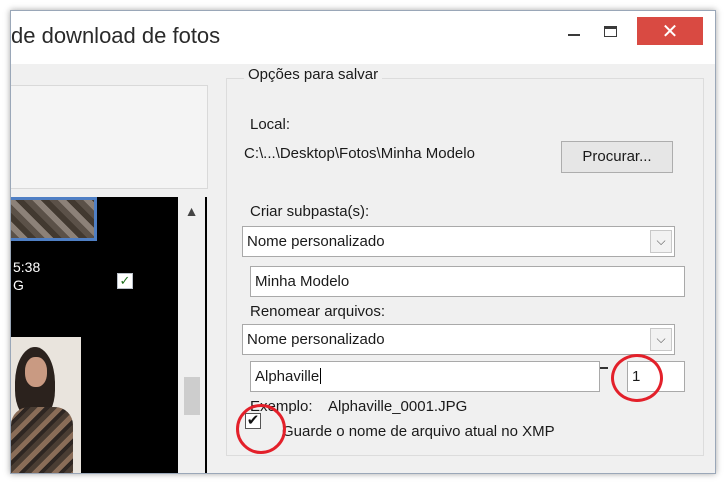 The height and width of the screenshot is (484, 726). Describe the element at coordinates (418, 431) in the screenshot. I see `xmp-checkbox-label: Guarde o nome de arquivo atual no XMP` at that location.